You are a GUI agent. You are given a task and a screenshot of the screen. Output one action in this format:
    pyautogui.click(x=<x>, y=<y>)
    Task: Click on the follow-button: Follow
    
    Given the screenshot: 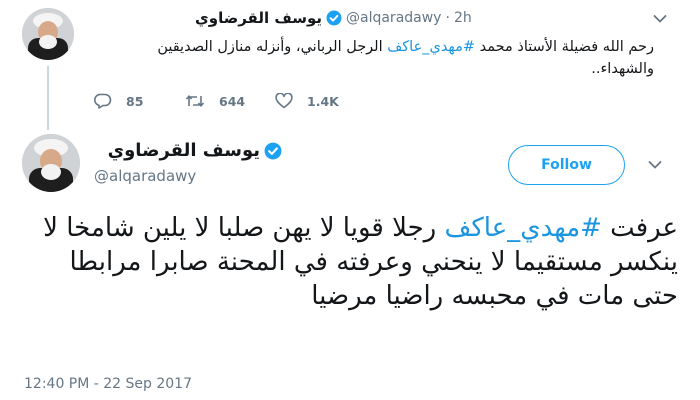 What is the action you would take?
    pyautogui.click(x=566, y=165)
    